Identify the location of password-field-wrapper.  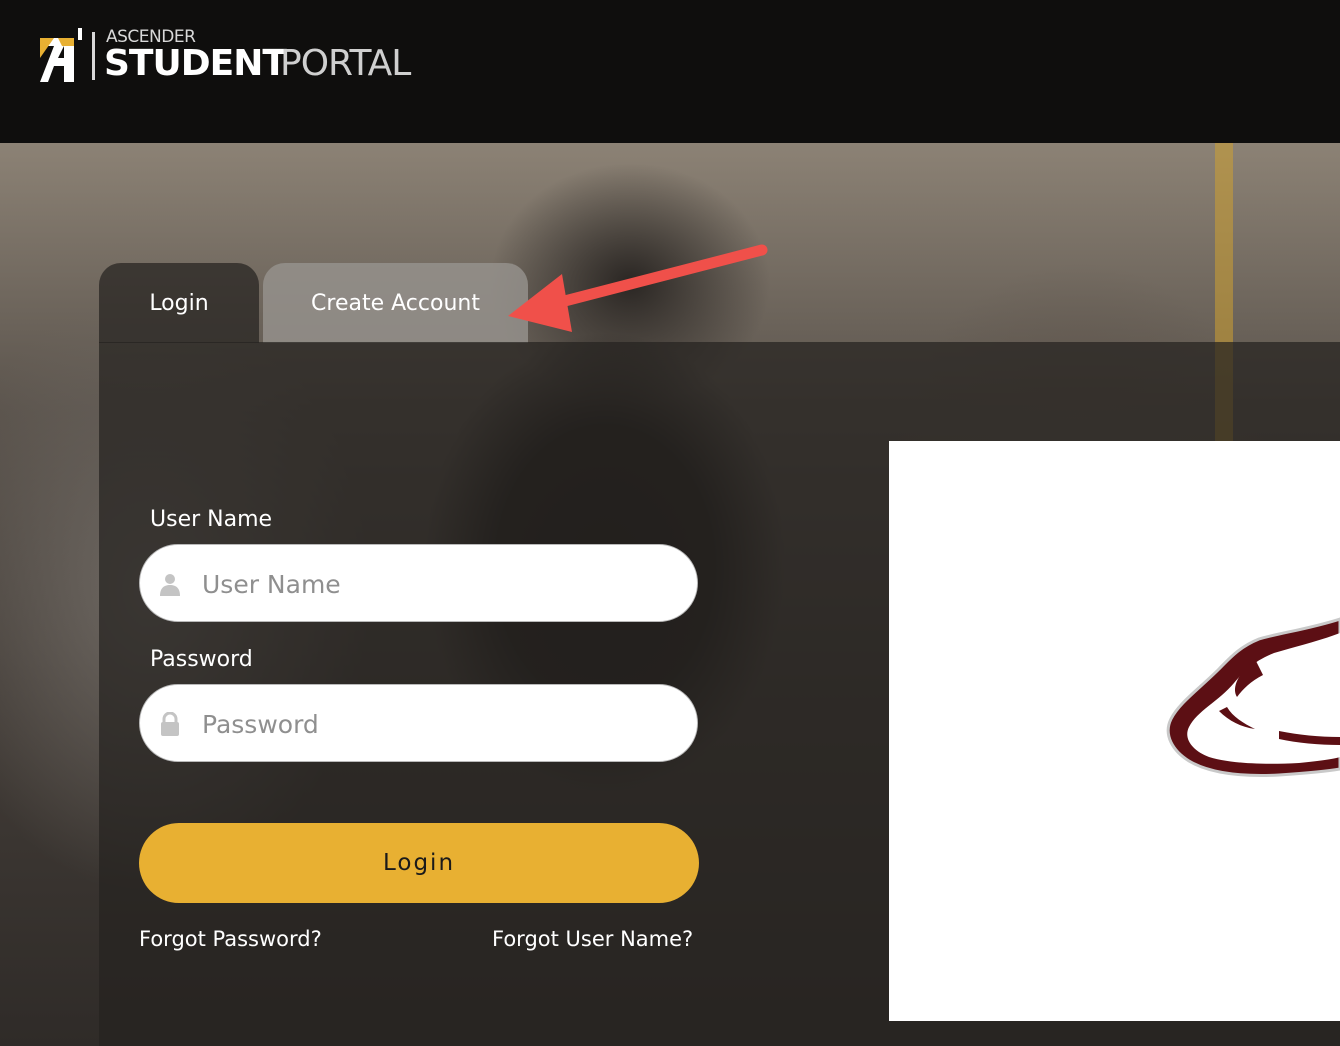
(418, 723).